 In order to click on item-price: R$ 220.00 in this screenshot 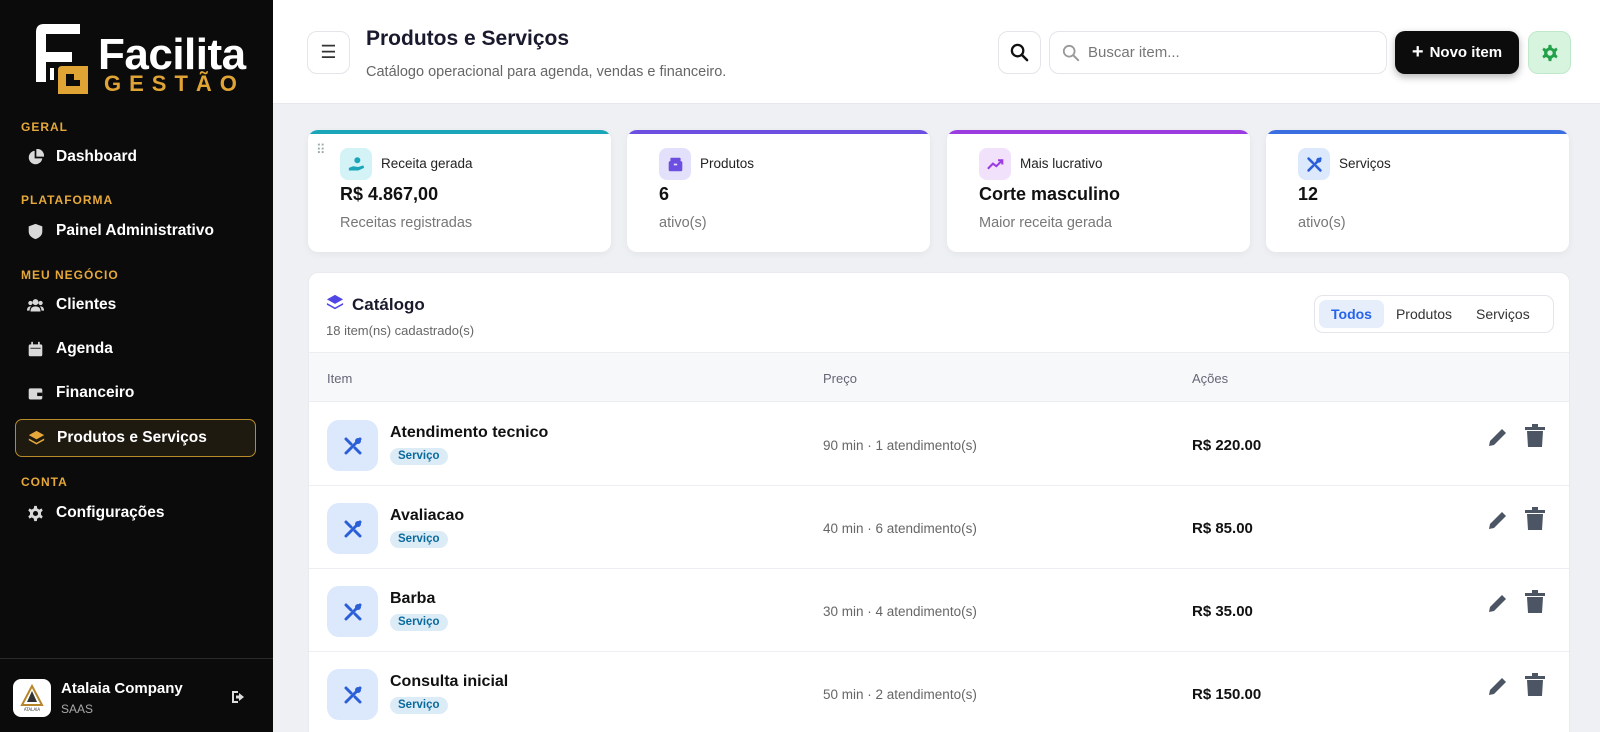, I will do `click(1227, 445)`.